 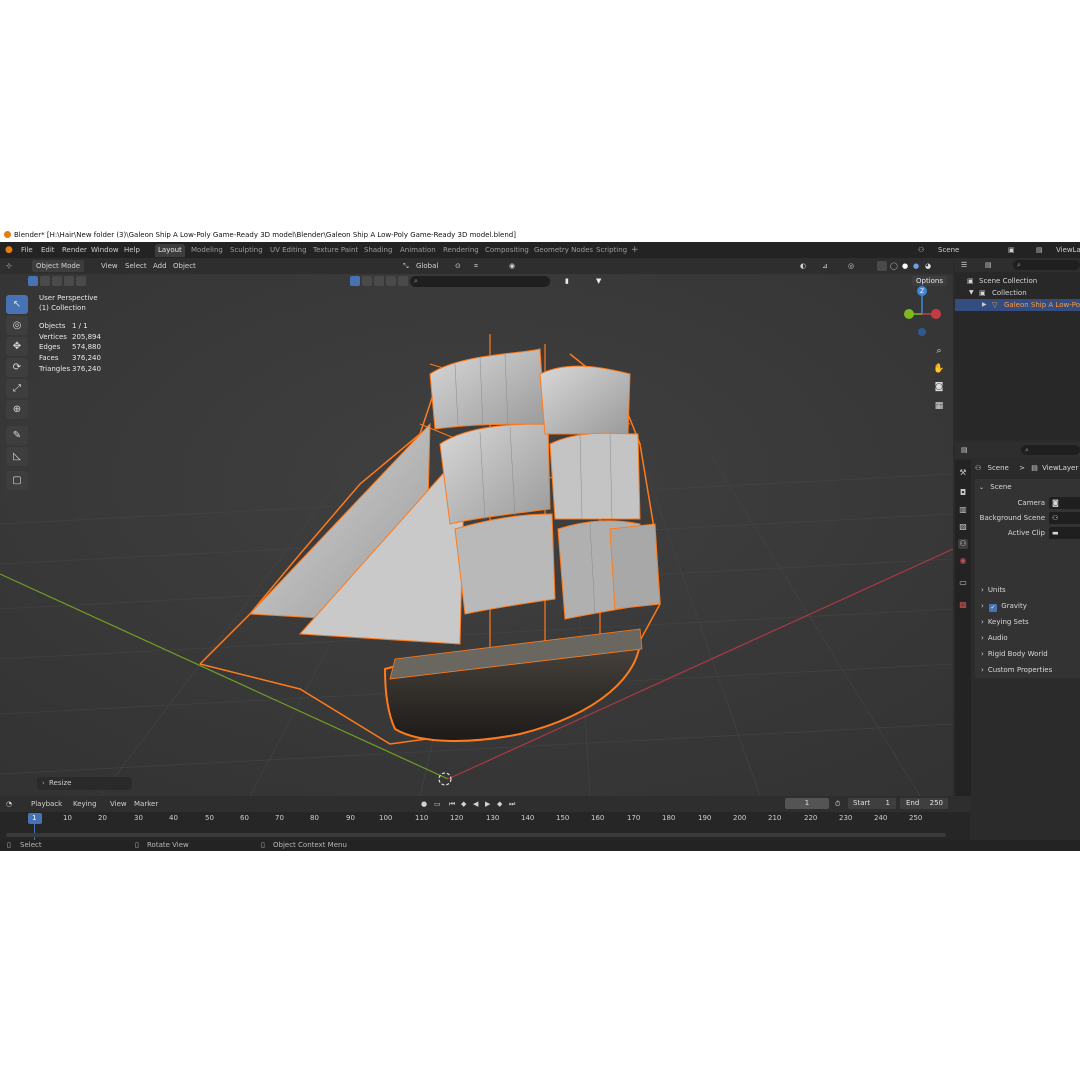 I want to click on play-reverse-icon: ◀, so click(x=475, y=804).